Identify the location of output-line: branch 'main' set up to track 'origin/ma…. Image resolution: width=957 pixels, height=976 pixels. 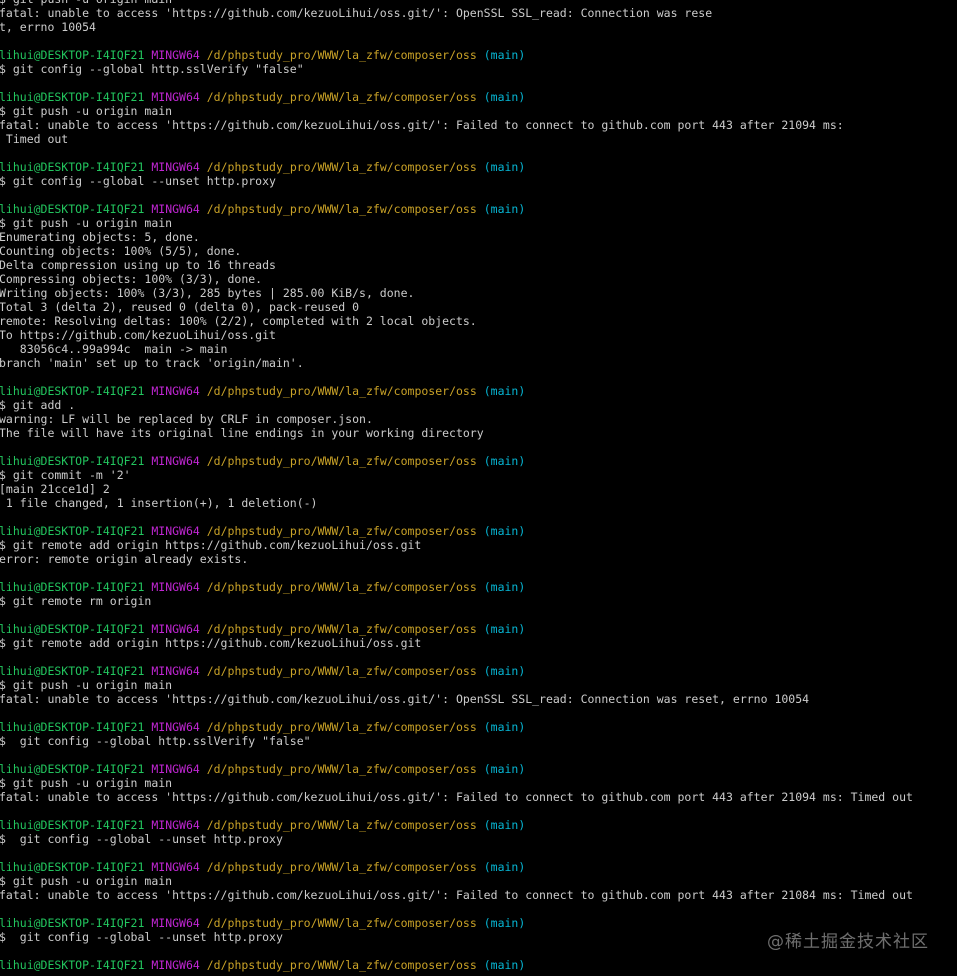
(456, 363).